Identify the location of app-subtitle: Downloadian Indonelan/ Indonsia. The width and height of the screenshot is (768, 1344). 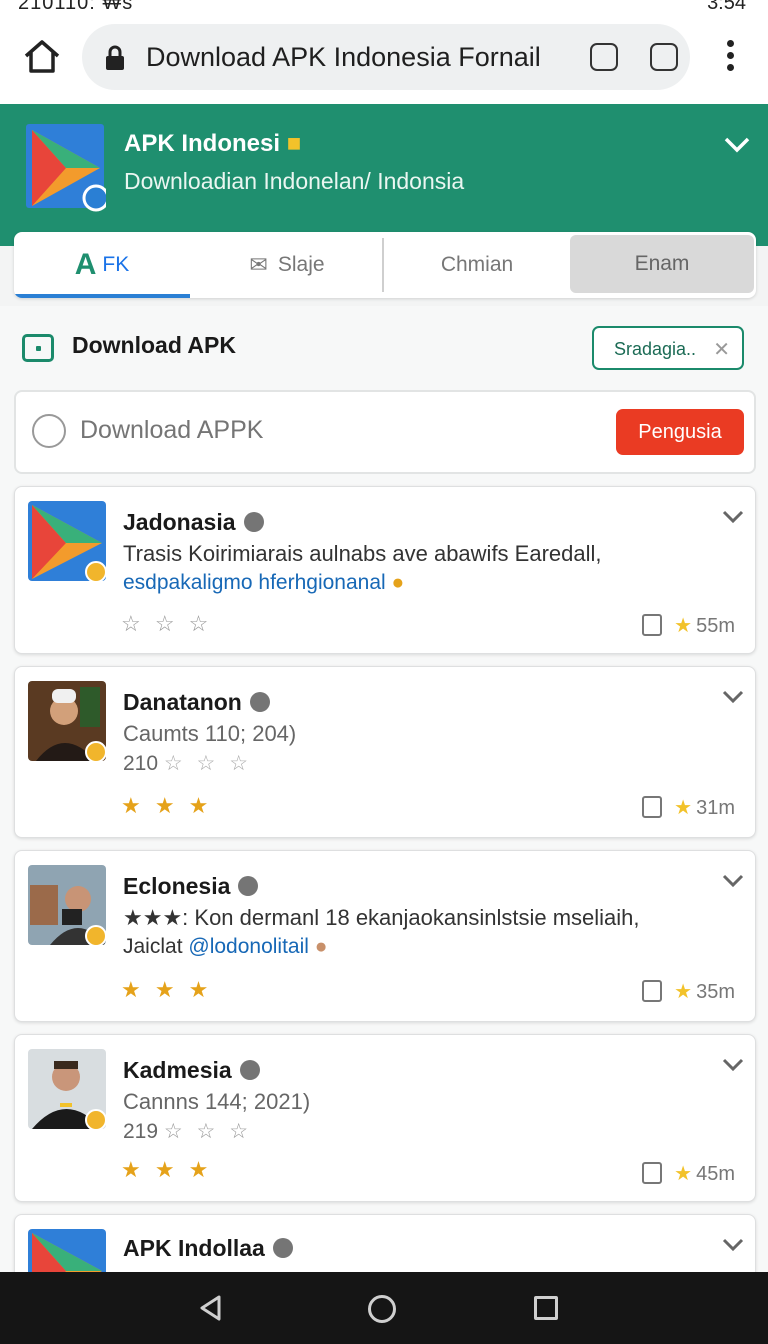
(294, 181).